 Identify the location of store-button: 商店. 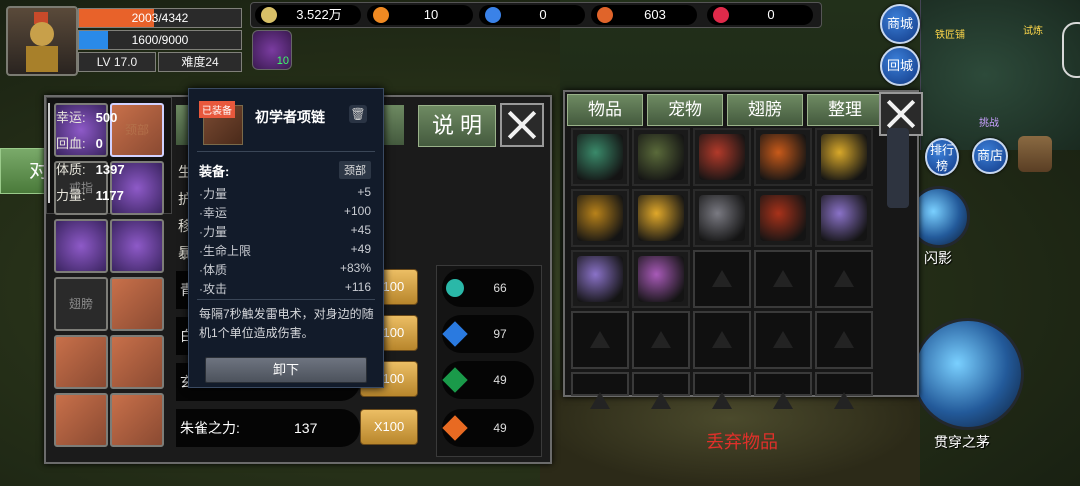
(990, 156).